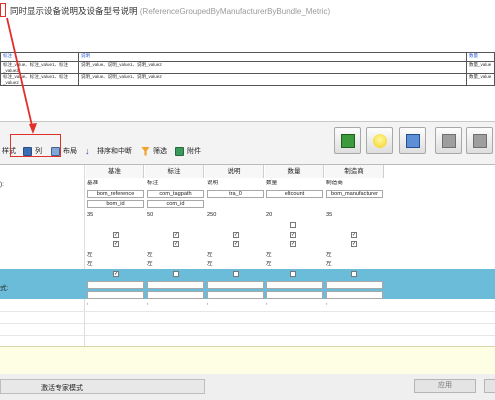 The height and width of the screenshot is (400, 495). What do you see at coordinates (445, 386) in the screenshot?
I see `apply-button: 应用` at bounding box center [445, 386].